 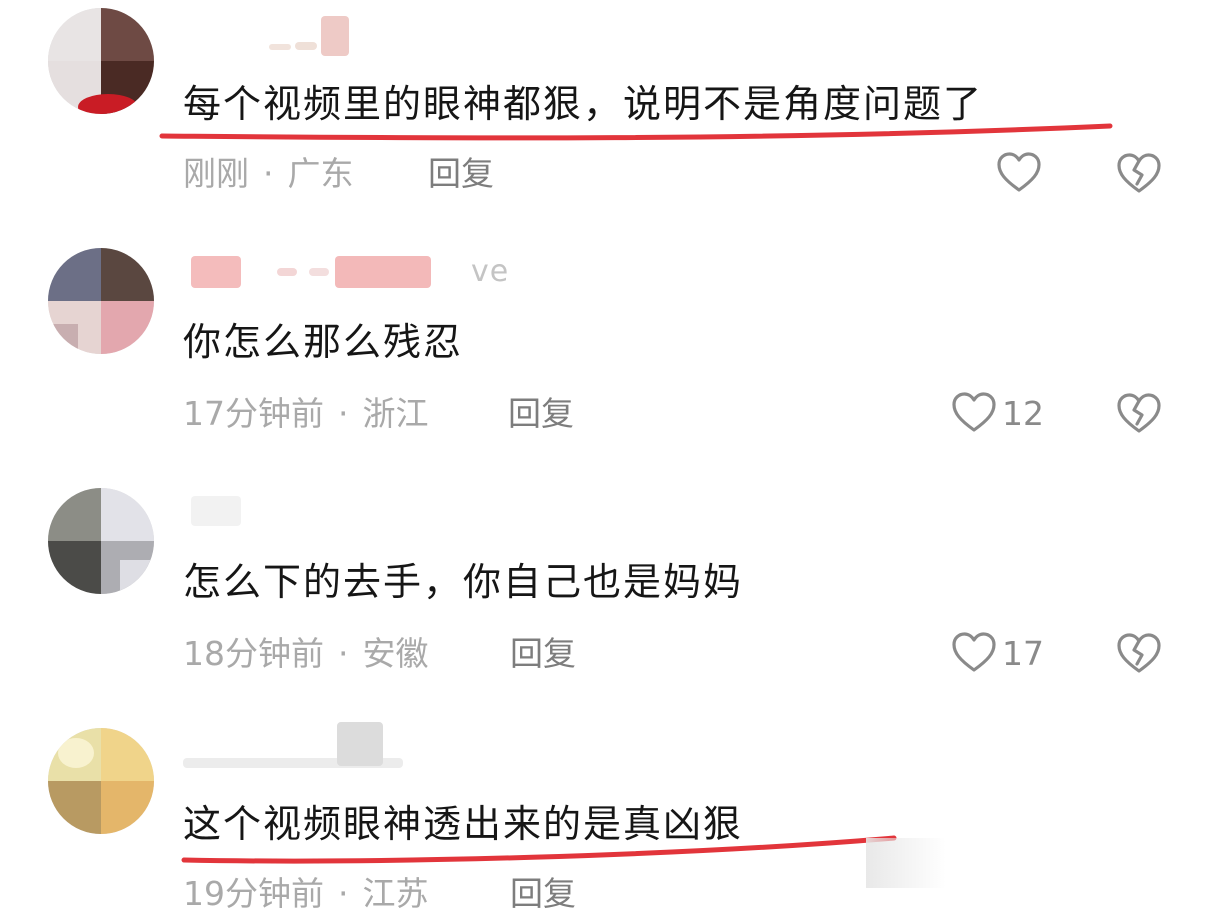 I want to click on comment-text: 你怎么那么残忍, so click(x=323, y=342).